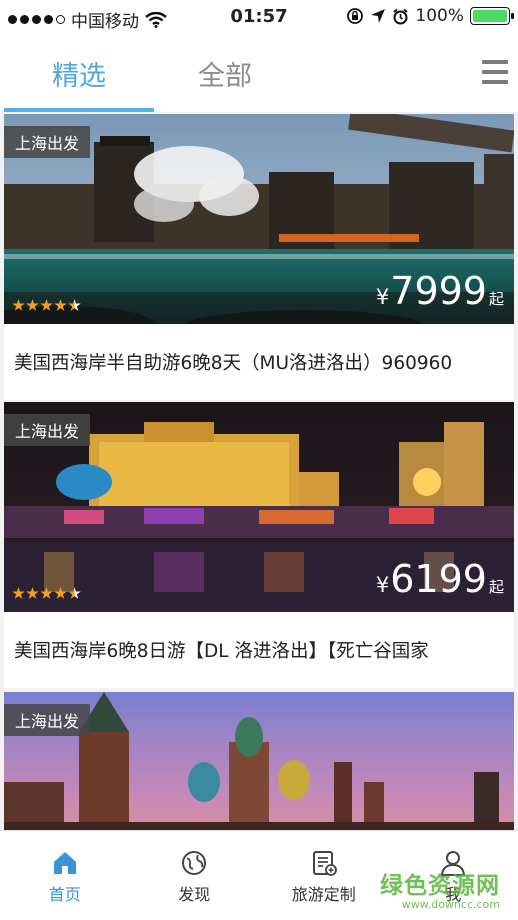 The width and height of the screenshot is (518, 920). I want to click on nav-discover: 发现, so click(195, 875).